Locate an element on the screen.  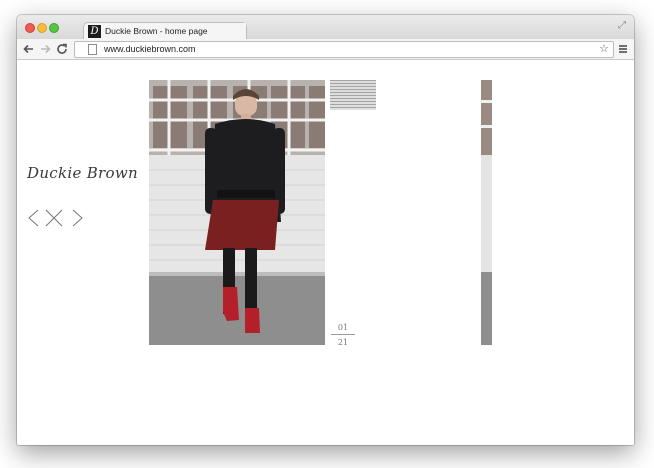
close-icon is located at coordinates (54, 218).